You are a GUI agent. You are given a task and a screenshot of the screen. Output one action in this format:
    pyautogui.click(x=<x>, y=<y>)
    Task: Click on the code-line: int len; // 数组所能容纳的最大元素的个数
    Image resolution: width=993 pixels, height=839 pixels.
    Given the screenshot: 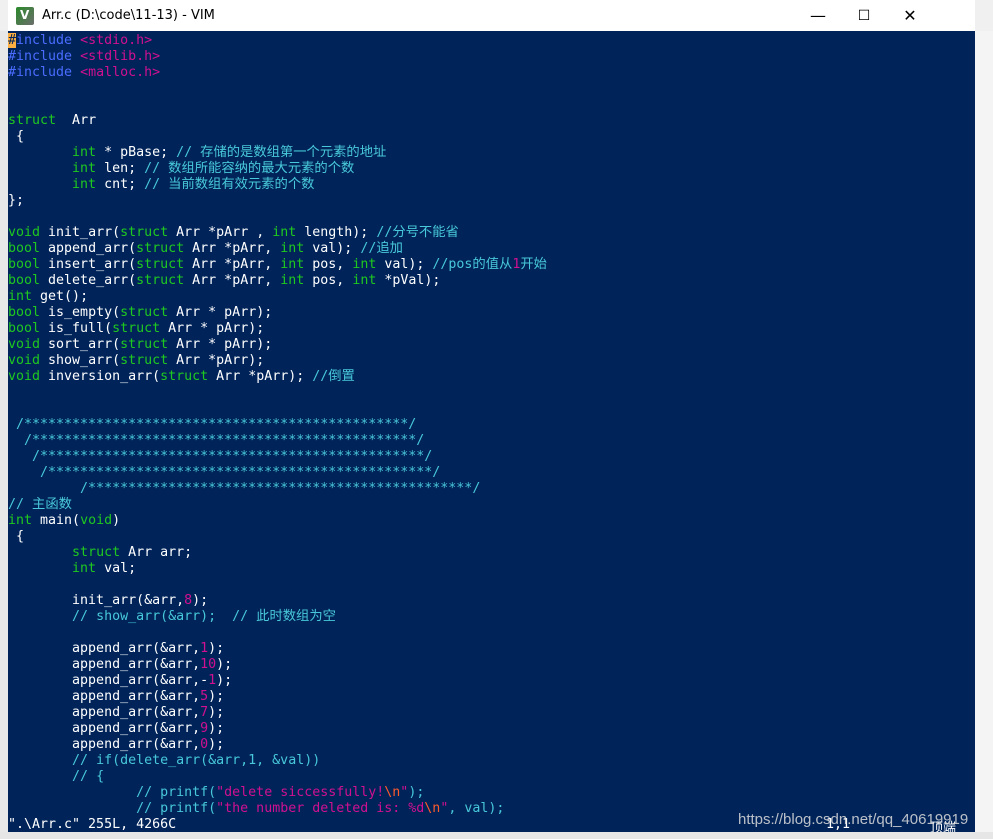 What is the action you would take?
    pyautogui.click(x=277, y=169)
    